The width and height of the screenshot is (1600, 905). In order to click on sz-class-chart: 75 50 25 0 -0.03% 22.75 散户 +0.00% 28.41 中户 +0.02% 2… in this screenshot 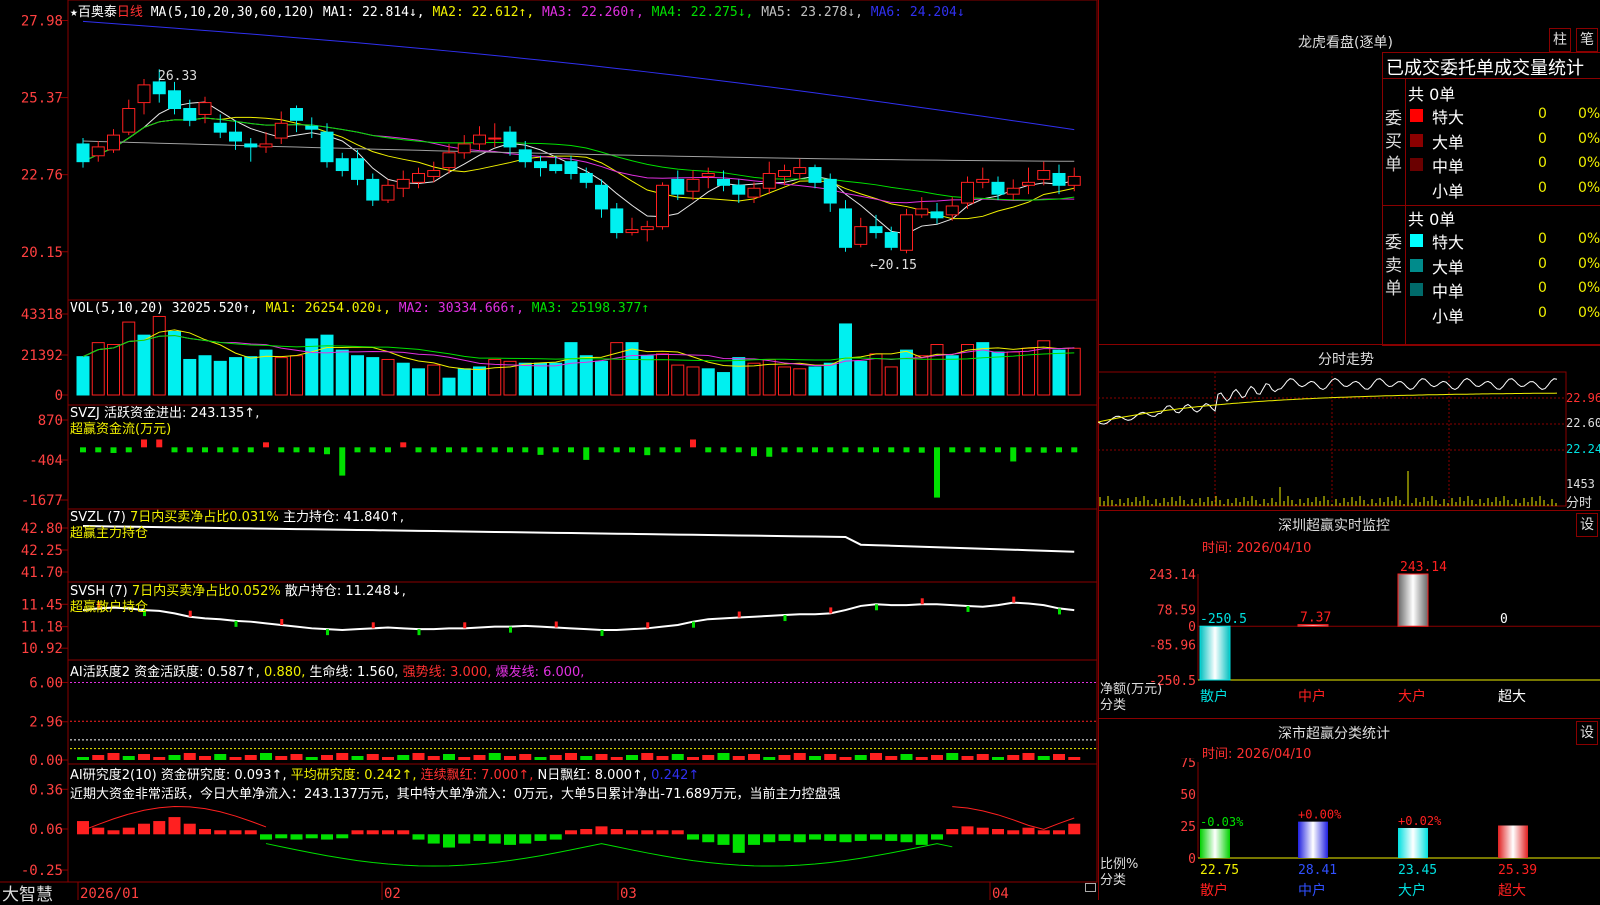, I will do `click(1349, 829)`.